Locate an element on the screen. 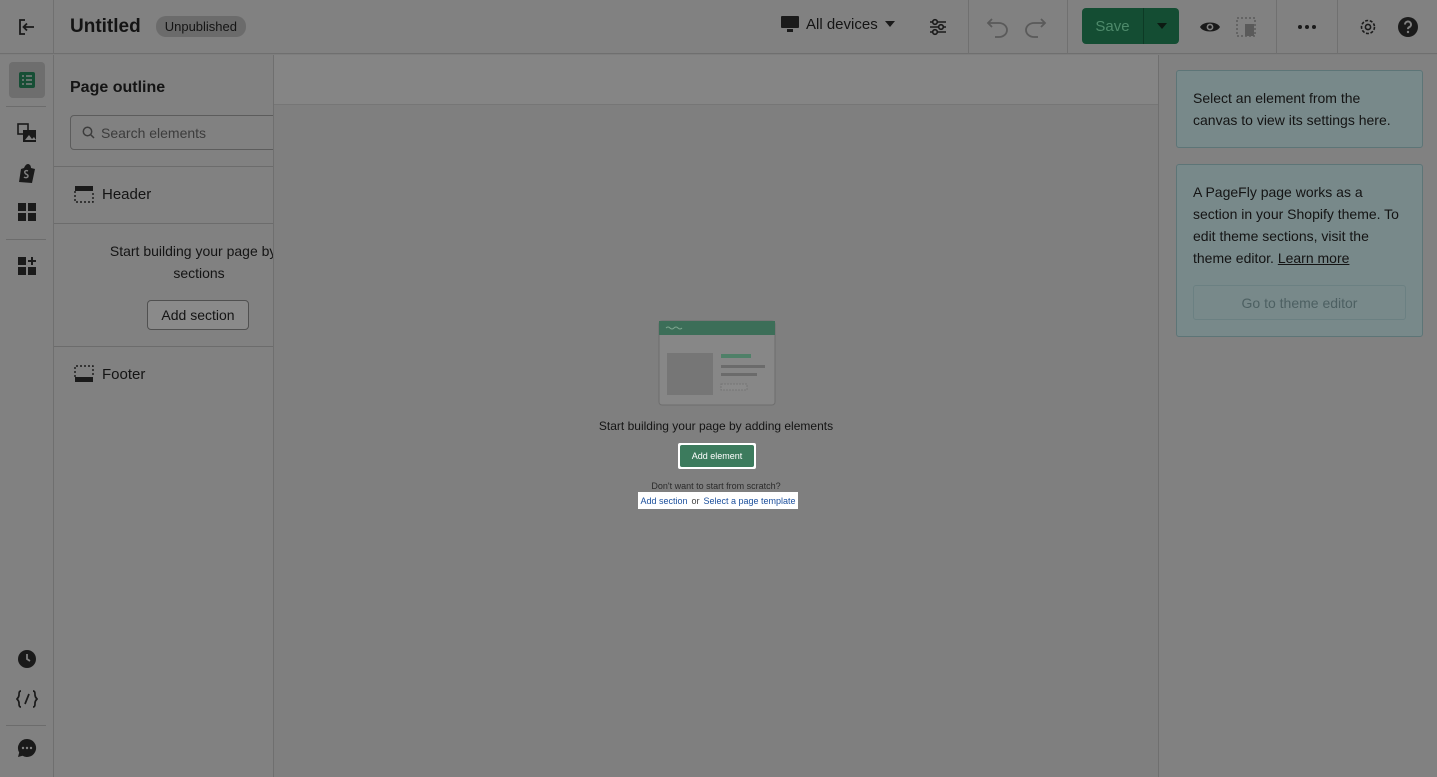 This screenshot has width=1437, height=777. canvas-header-strip is located at coordinates (716, 80).